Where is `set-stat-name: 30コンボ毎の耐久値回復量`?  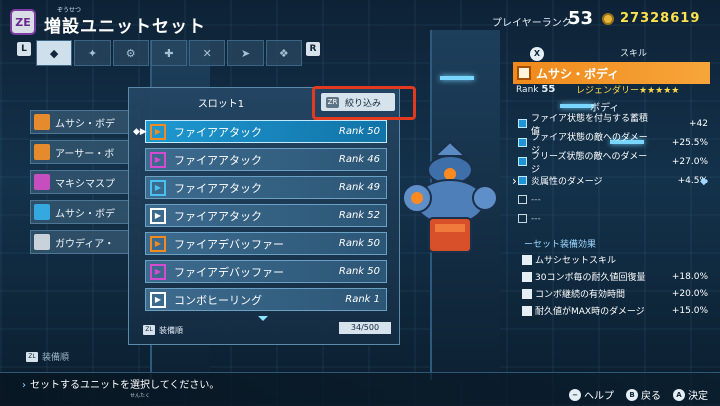 set-stat-name: 30コンボ毎の耐久値回復量 is located at coordinates (590, 278).